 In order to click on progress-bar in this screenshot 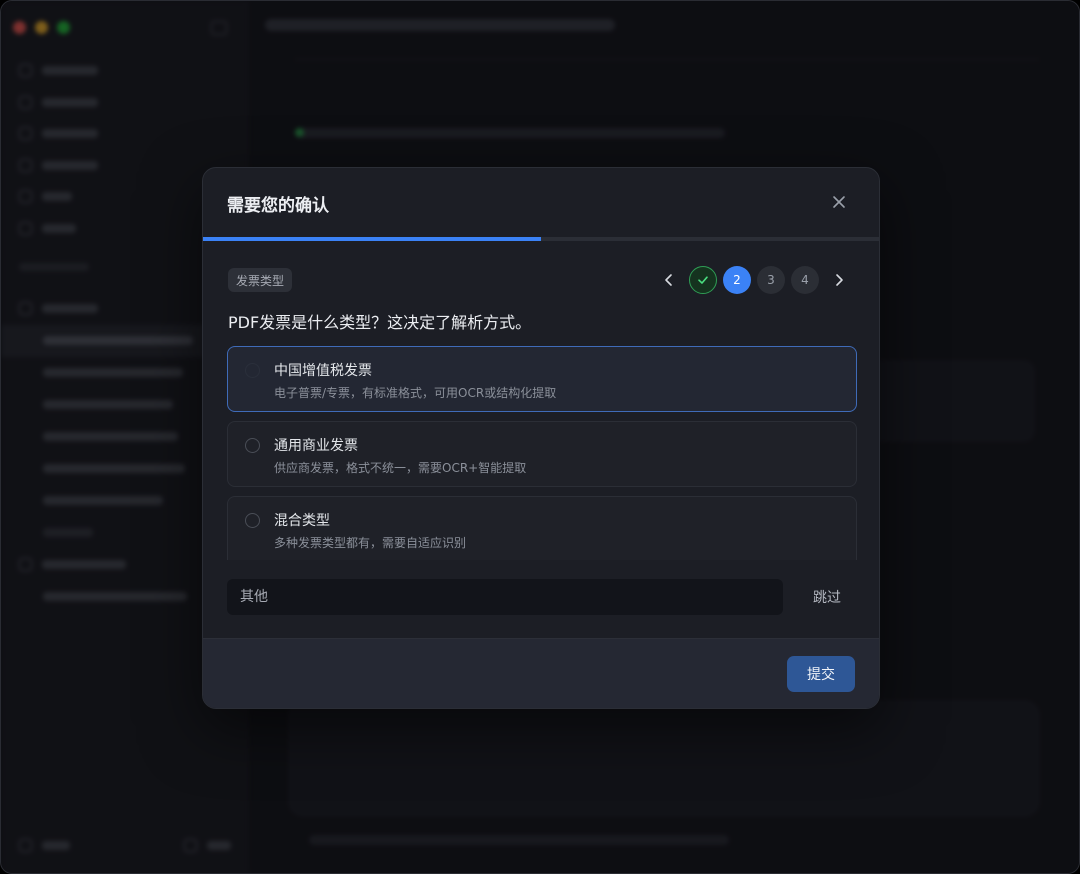, I will do `click(541, 239)`.